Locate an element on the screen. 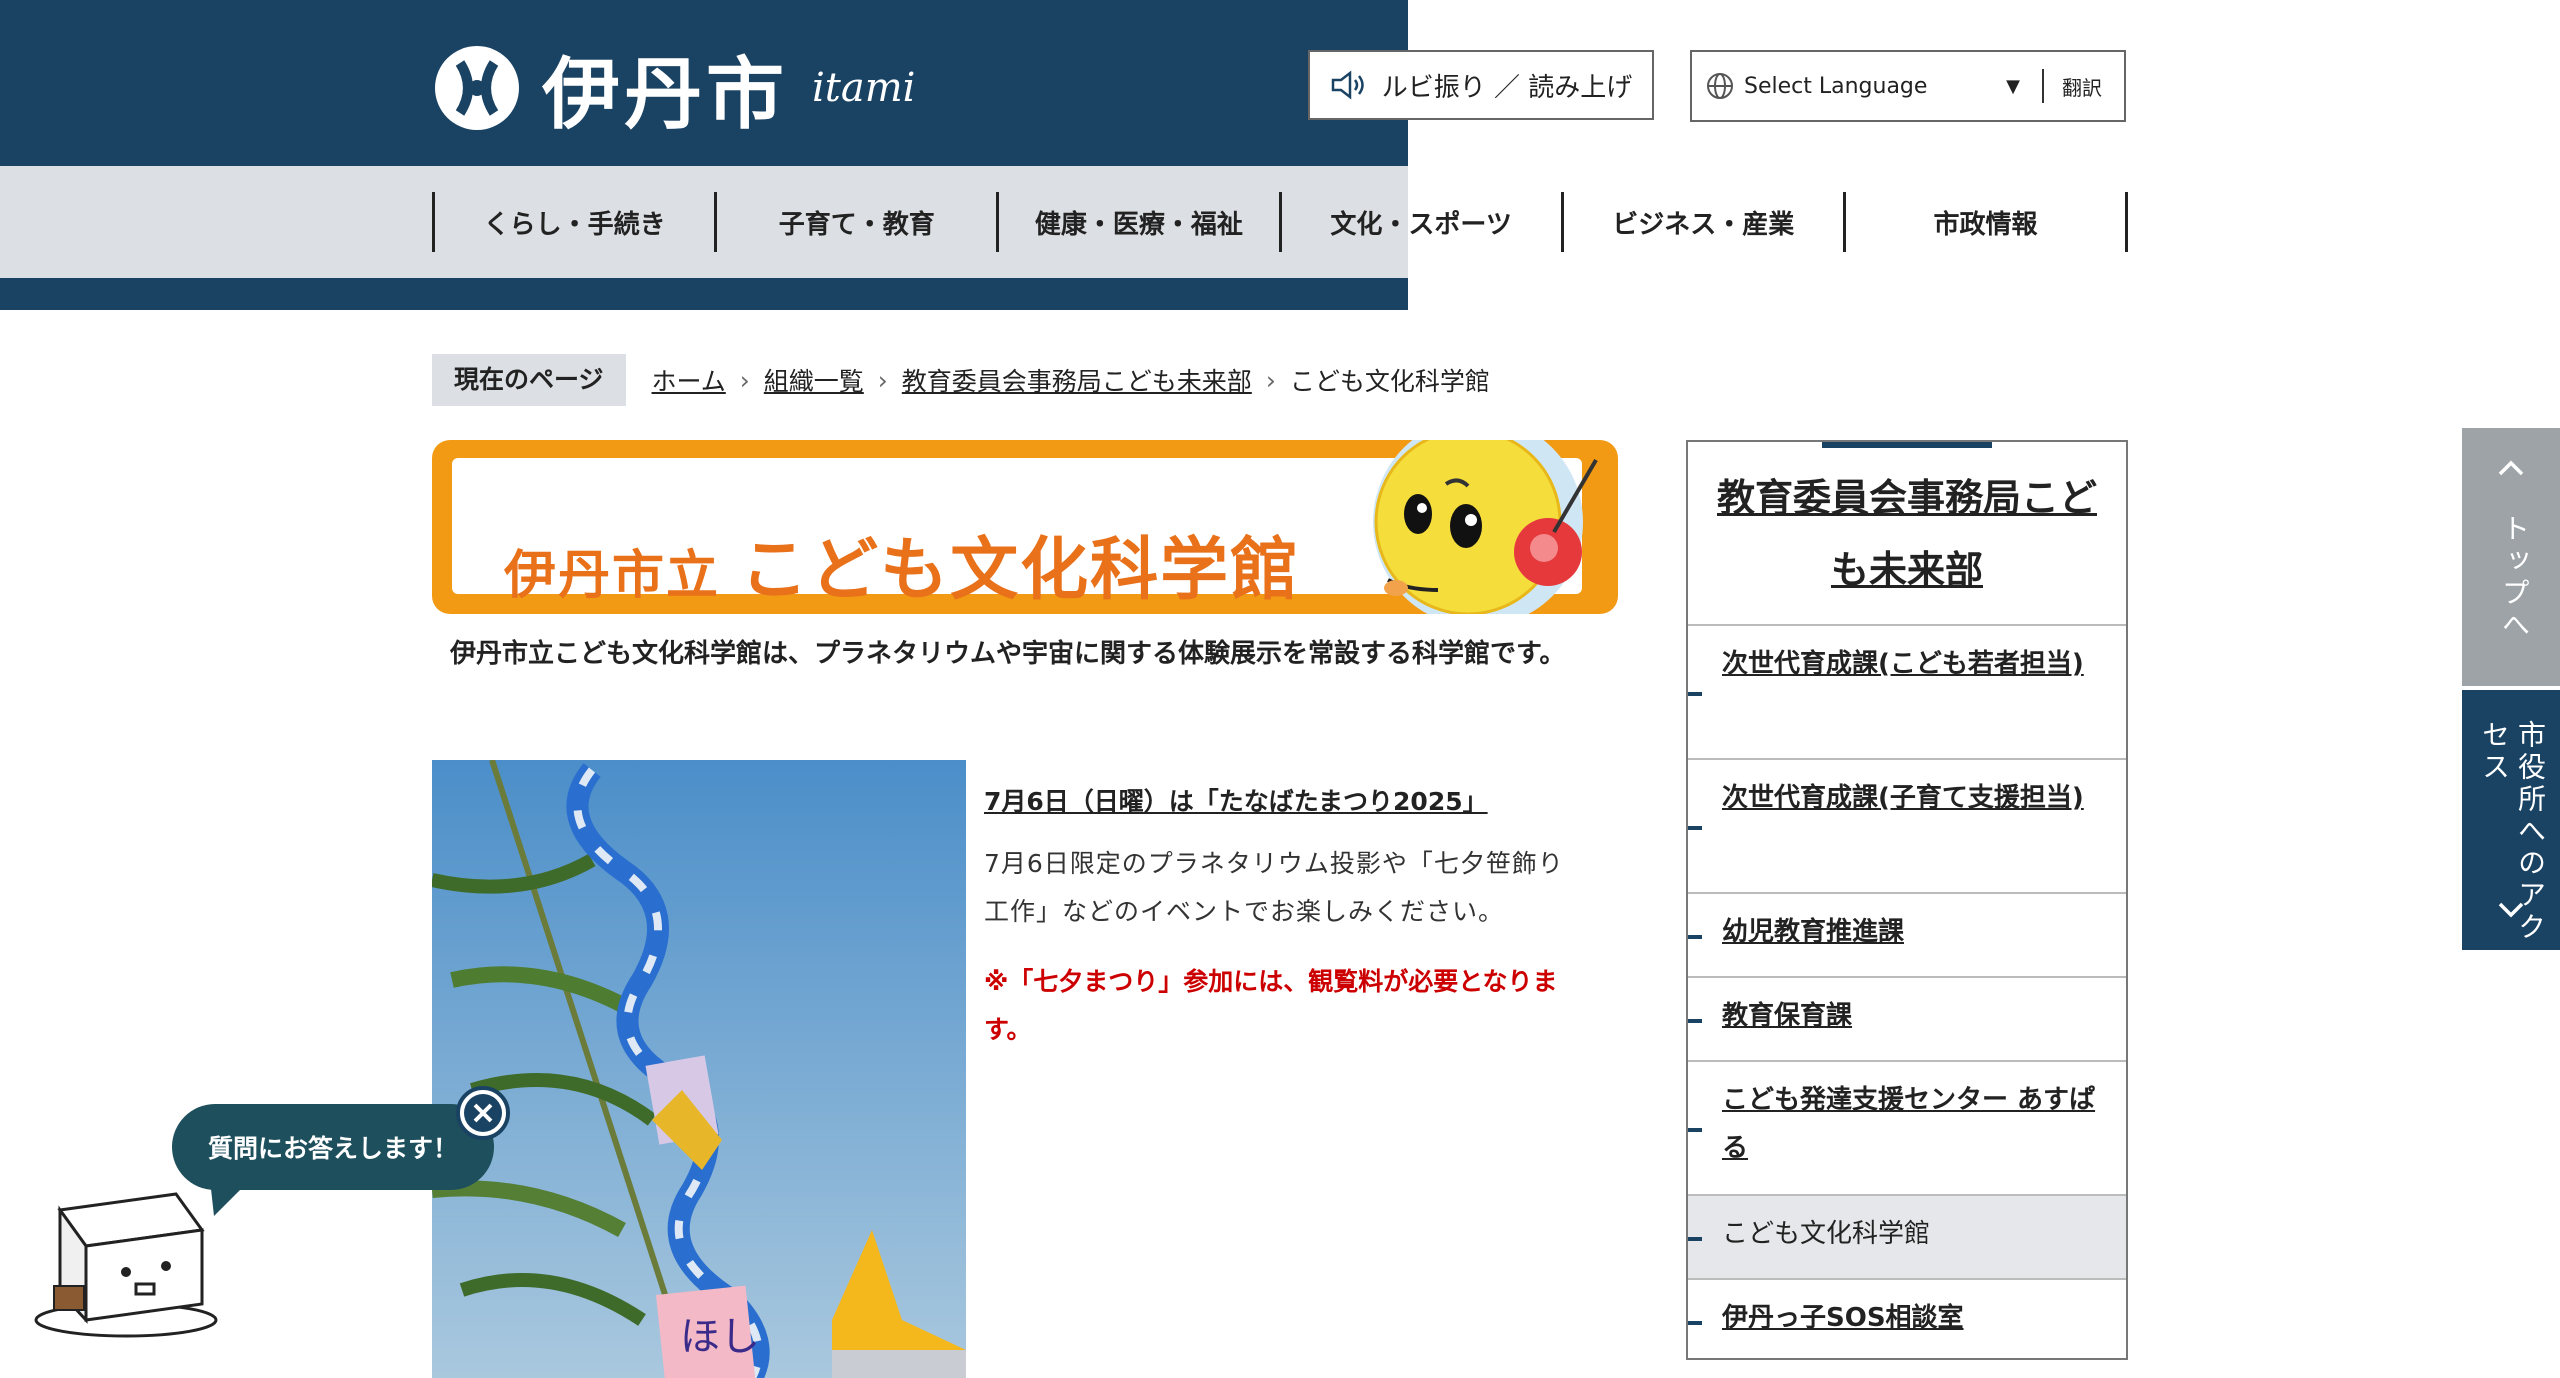  back-to-top-tab: トップへ is located at coordinates (2511, 557).